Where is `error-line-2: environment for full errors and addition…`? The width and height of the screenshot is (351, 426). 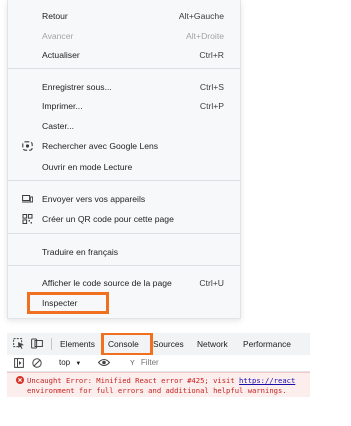
error-line-2: environment for full errors and addition… is located at coordinates (157, 390).